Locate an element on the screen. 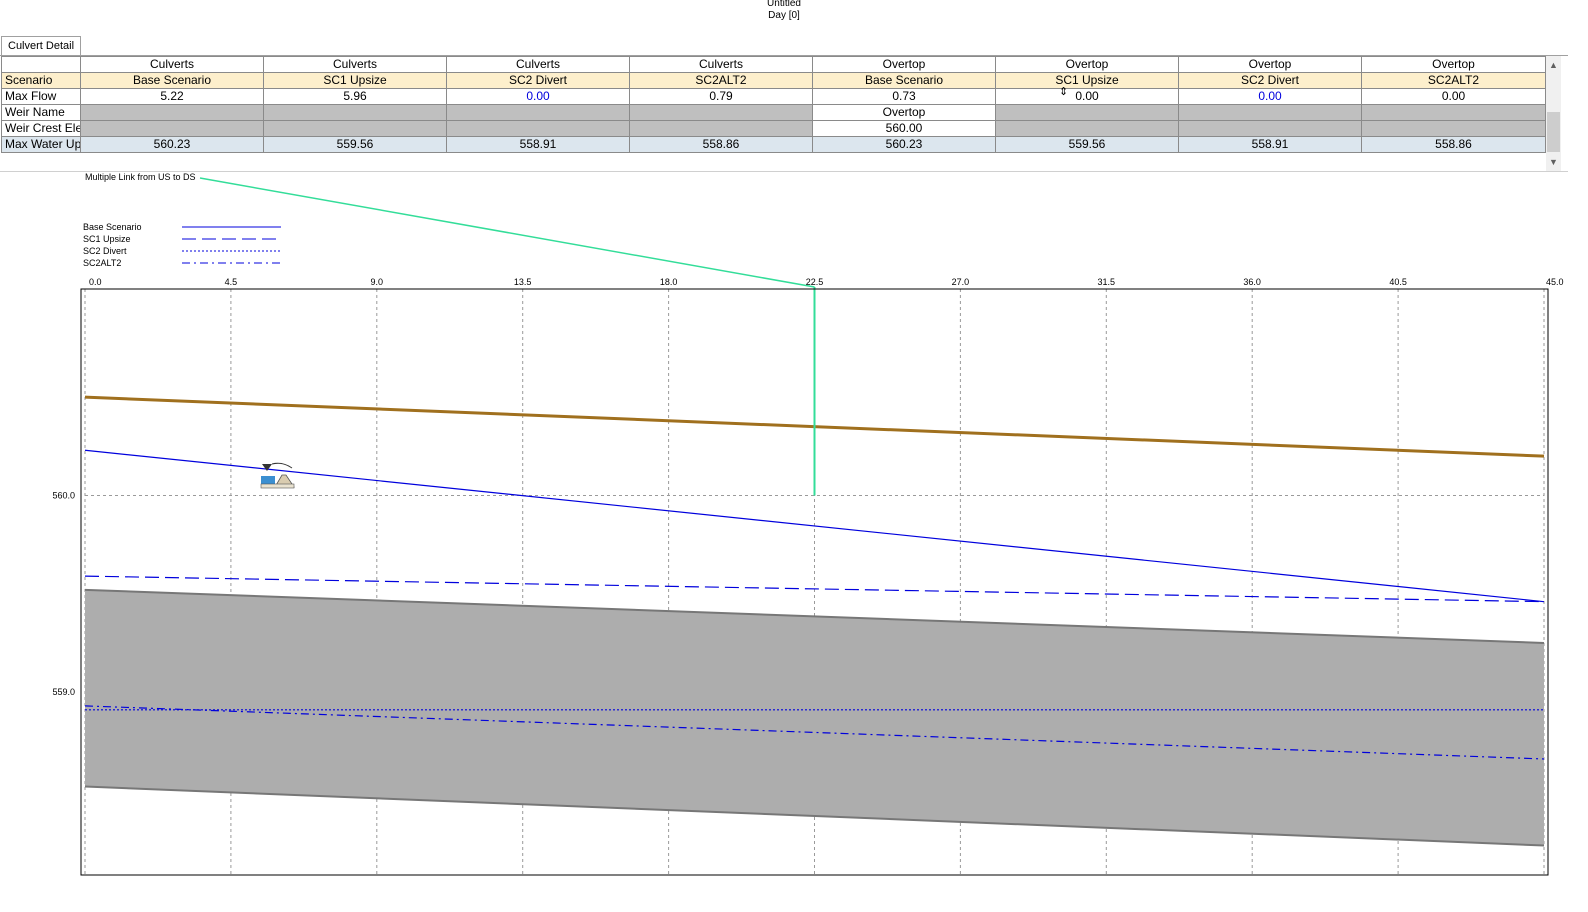 This screenshot has width=1588, height=912. chart-title: Multiple Link from US to DS is located at coordinates (140, 177).